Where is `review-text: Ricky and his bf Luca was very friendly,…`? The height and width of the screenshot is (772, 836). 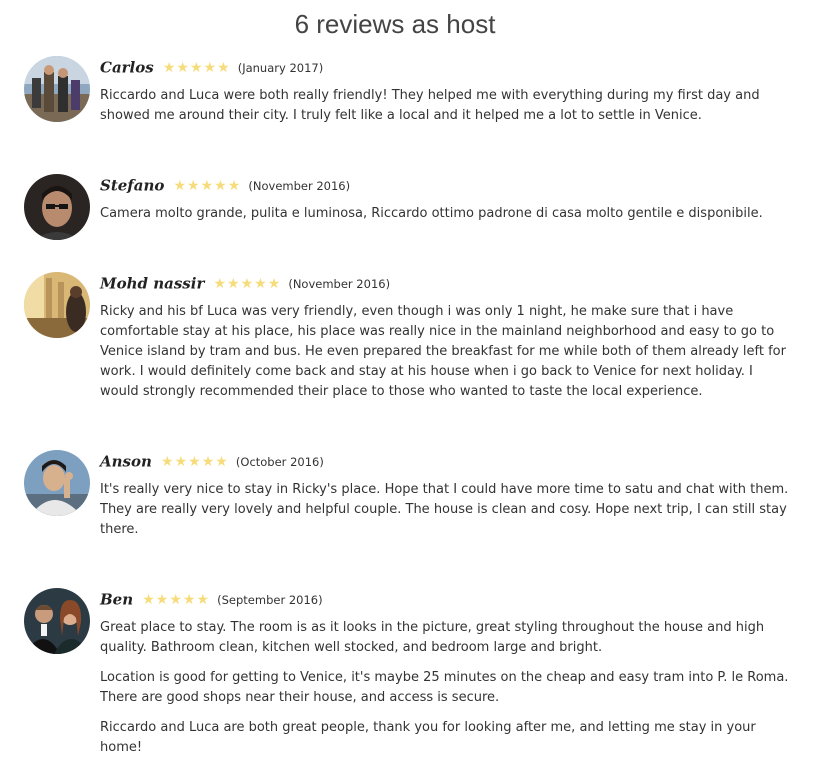
review-text: Ricky and his bf Luca was very friendly,… is located at coordinates (443, 351).